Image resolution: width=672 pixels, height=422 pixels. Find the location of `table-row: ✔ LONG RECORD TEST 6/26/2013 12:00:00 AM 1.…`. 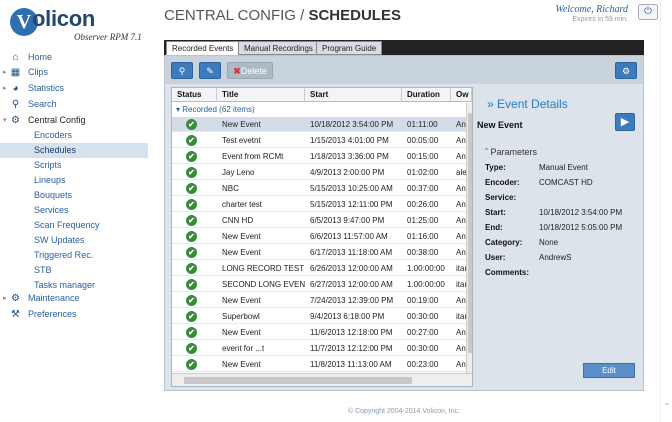

table-row: ✔ LONG RECORD TEST 6/26/2013 12:00:00 AM 1.… is located at coordinates (319, 268).